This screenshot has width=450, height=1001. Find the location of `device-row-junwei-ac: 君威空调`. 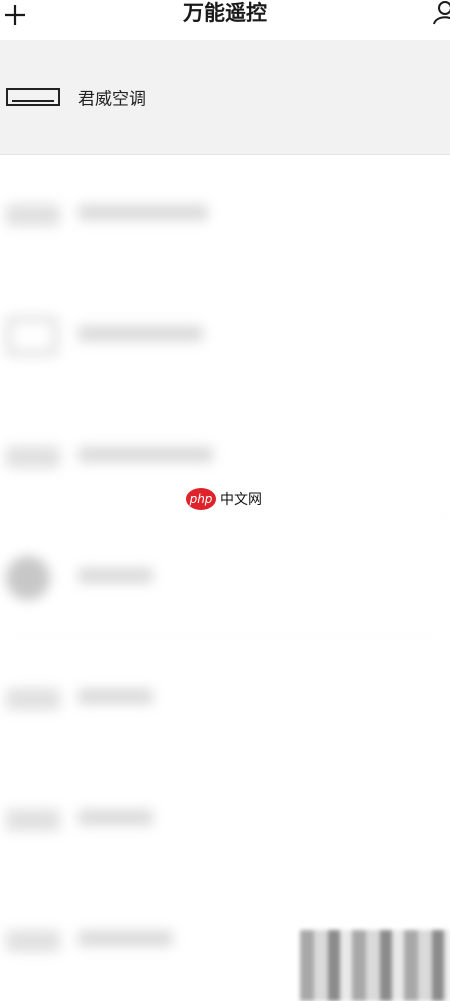

device-row-junwei-ac: 君威空调 is located at coordinates (225, 97).